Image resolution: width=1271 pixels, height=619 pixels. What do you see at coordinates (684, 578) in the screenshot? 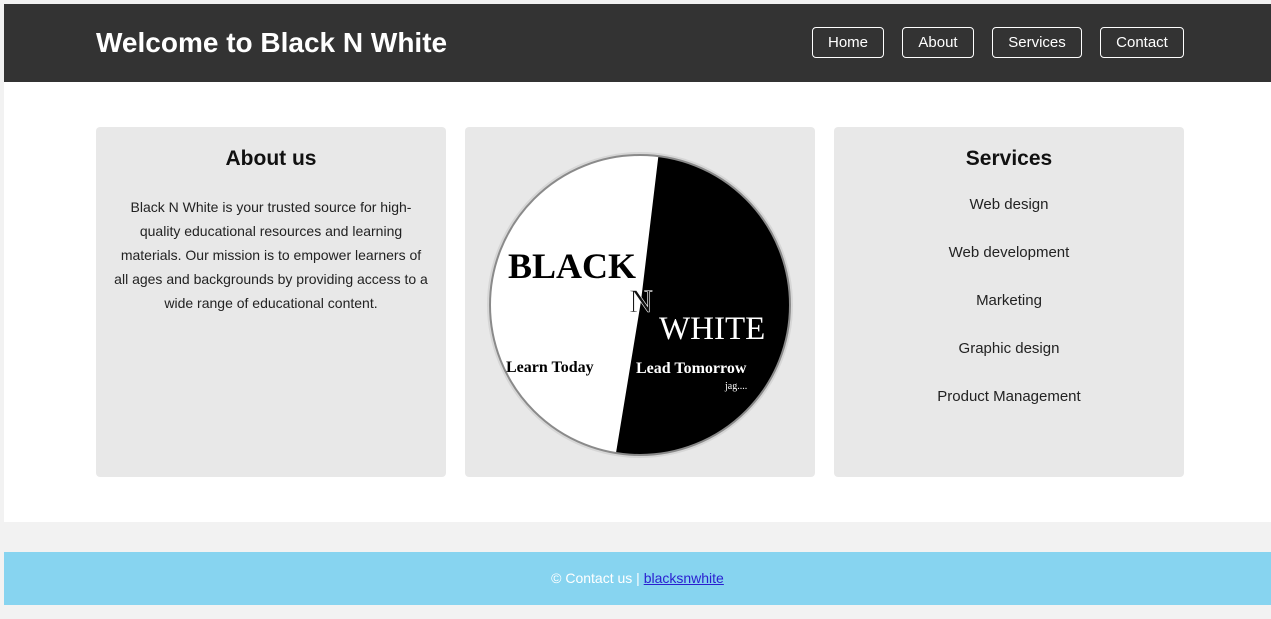
I see `footer-link: blacksnwhite` at bounding box center [684, 578].